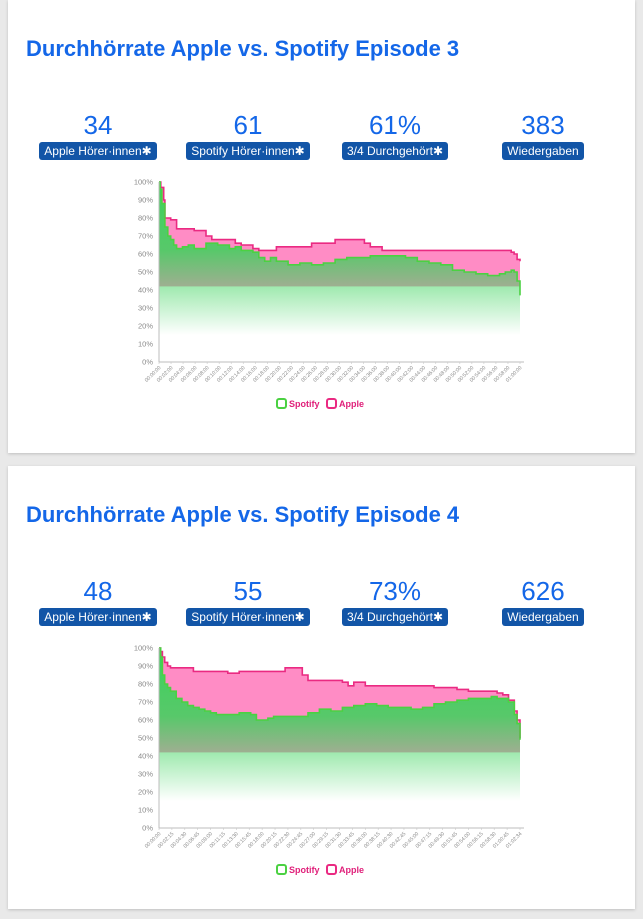  I want to click on stat-completion-rate: 61% 3/4 Durchgehört✱, so click(395, 135).